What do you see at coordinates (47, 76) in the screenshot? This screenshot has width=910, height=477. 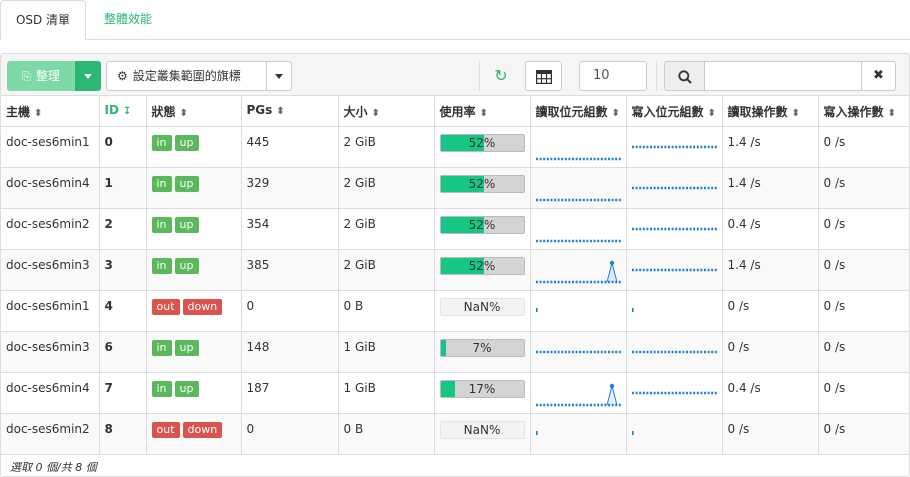 I see `scrub-label: 整理` at bounding box center [47, 76].